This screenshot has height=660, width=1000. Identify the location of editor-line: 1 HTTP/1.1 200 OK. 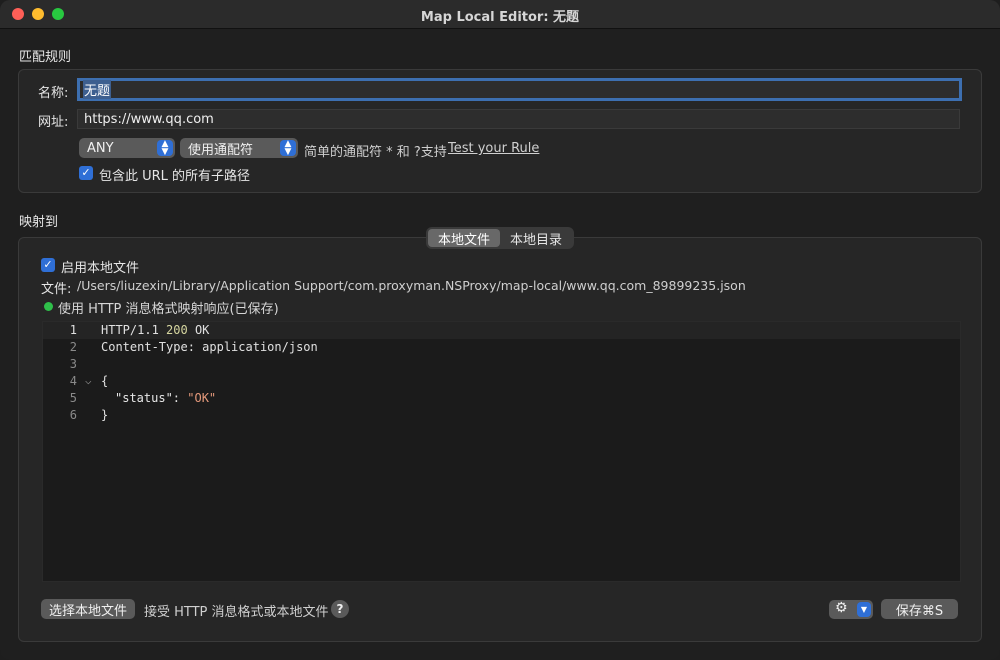
(501, 330).